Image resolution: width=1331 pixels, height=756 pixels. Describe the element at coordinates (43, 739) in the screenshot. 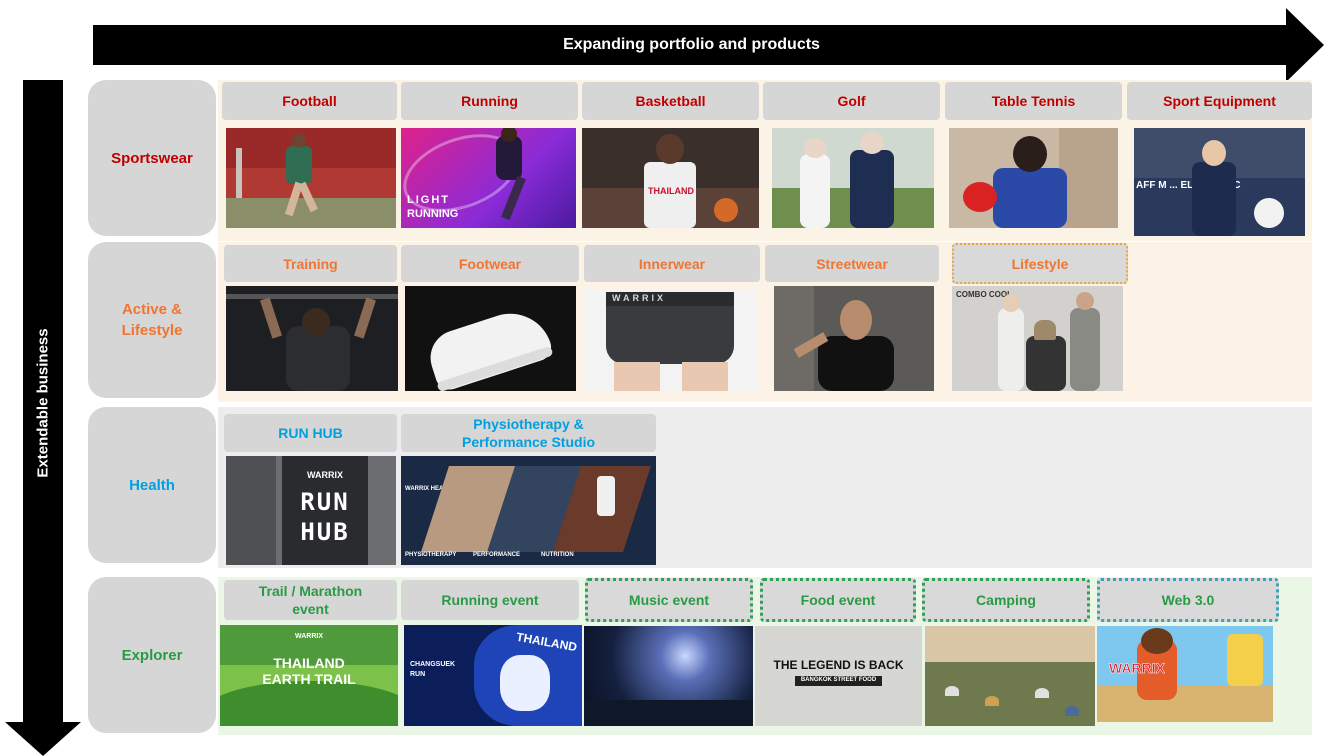

I see `business-arrow-head` at that location.